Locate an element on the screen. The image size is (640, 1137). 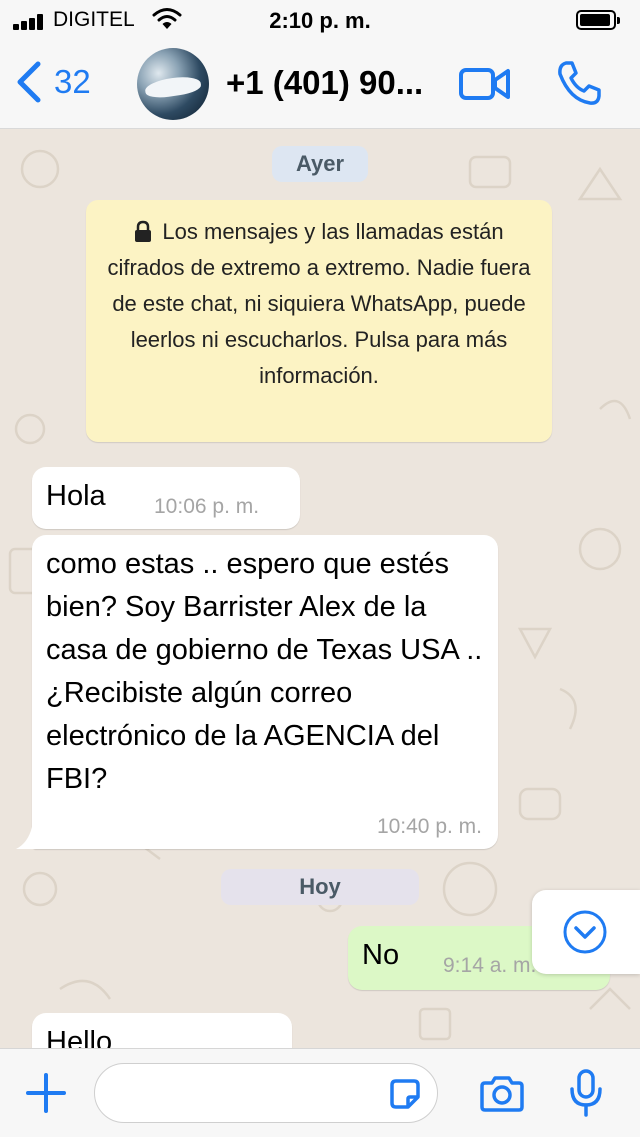
message-input is located at coordinates (266, 1093).